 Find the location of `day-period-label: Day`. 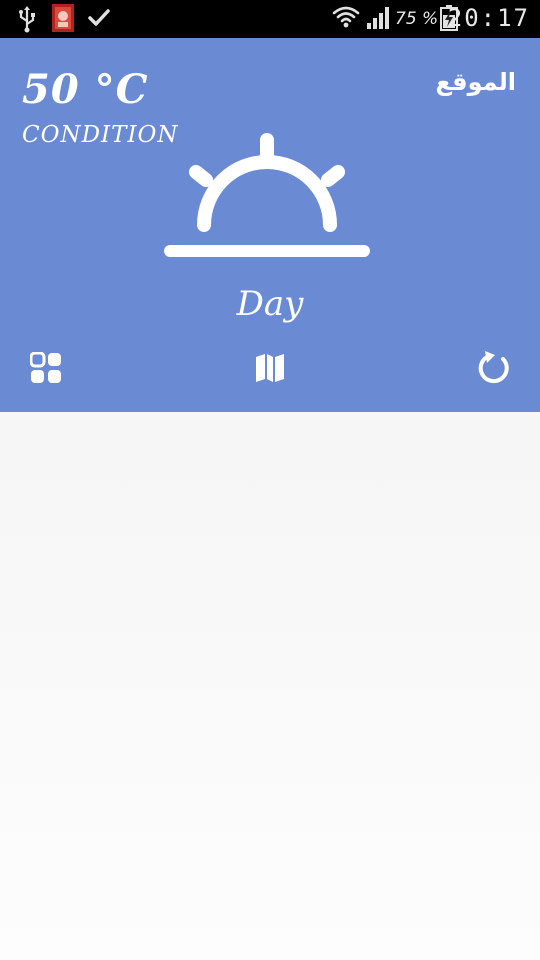

day-period-label: Day is located at coordinates (270, 304).